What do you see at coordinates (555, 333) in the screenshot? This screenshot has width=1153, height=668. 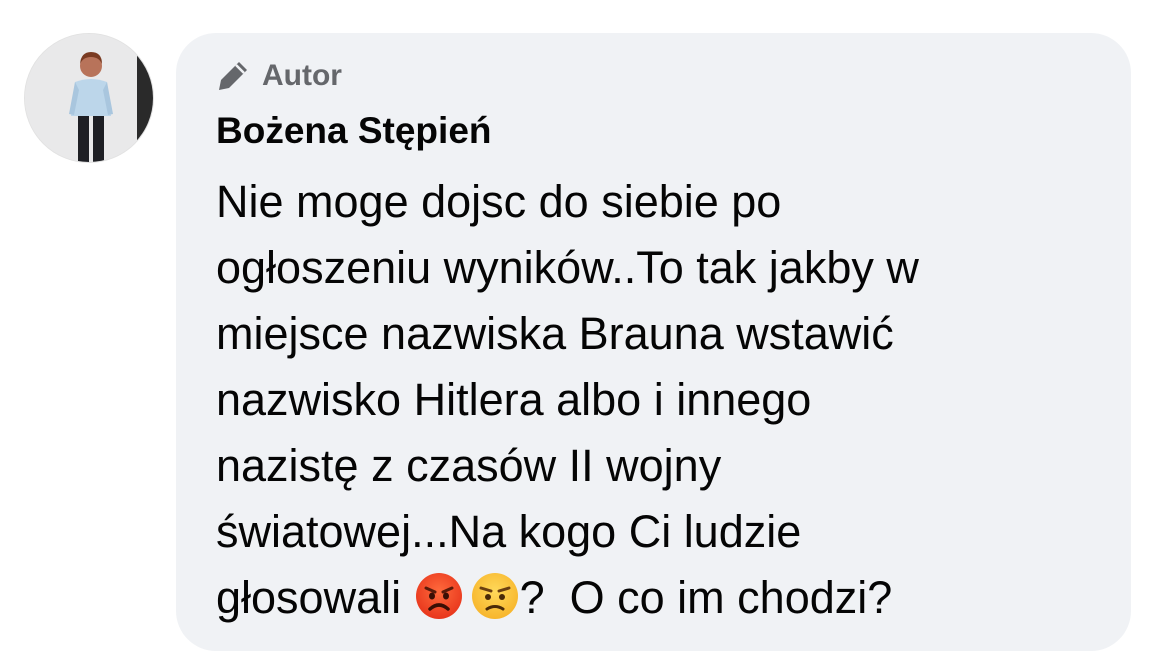 I see `comment-line: miejsce nazwiska Brauna wstawić` at bounding box center [555, 333].